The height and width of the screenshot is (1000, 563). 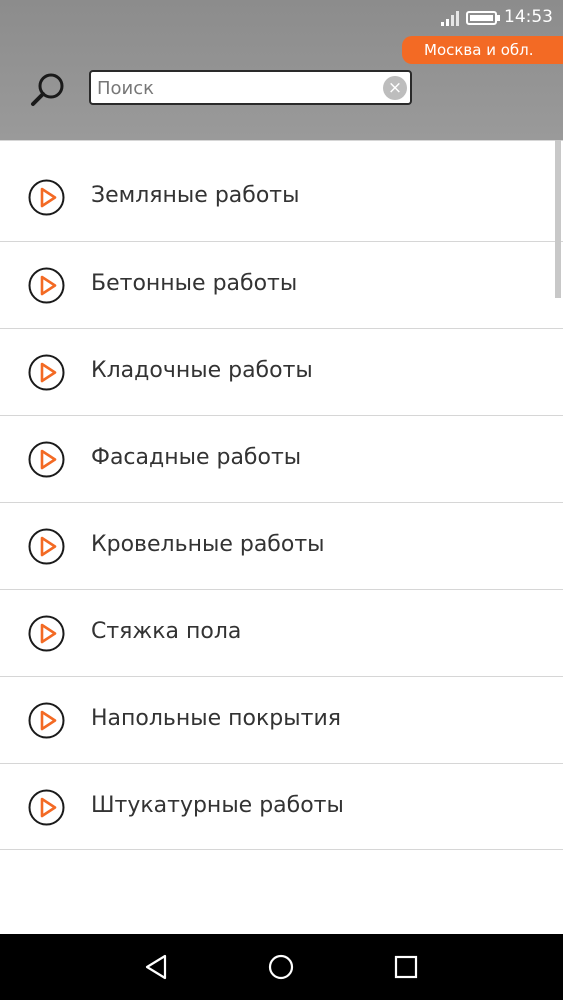 I want to click on recents-icon, so click(x=406, y=967).